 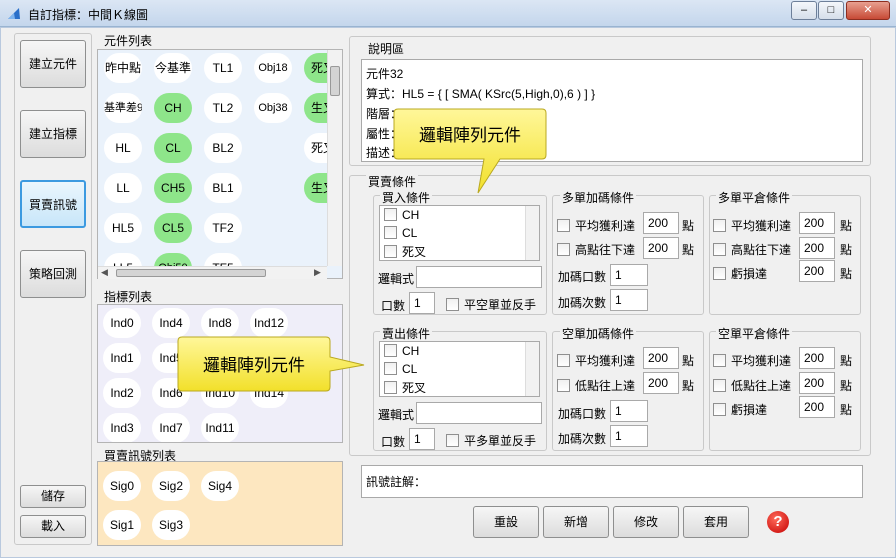 What do you see at coordinates (223, 148) in the screenshot?
I see `component-chip: BL2` at bounding box center [223, 148].